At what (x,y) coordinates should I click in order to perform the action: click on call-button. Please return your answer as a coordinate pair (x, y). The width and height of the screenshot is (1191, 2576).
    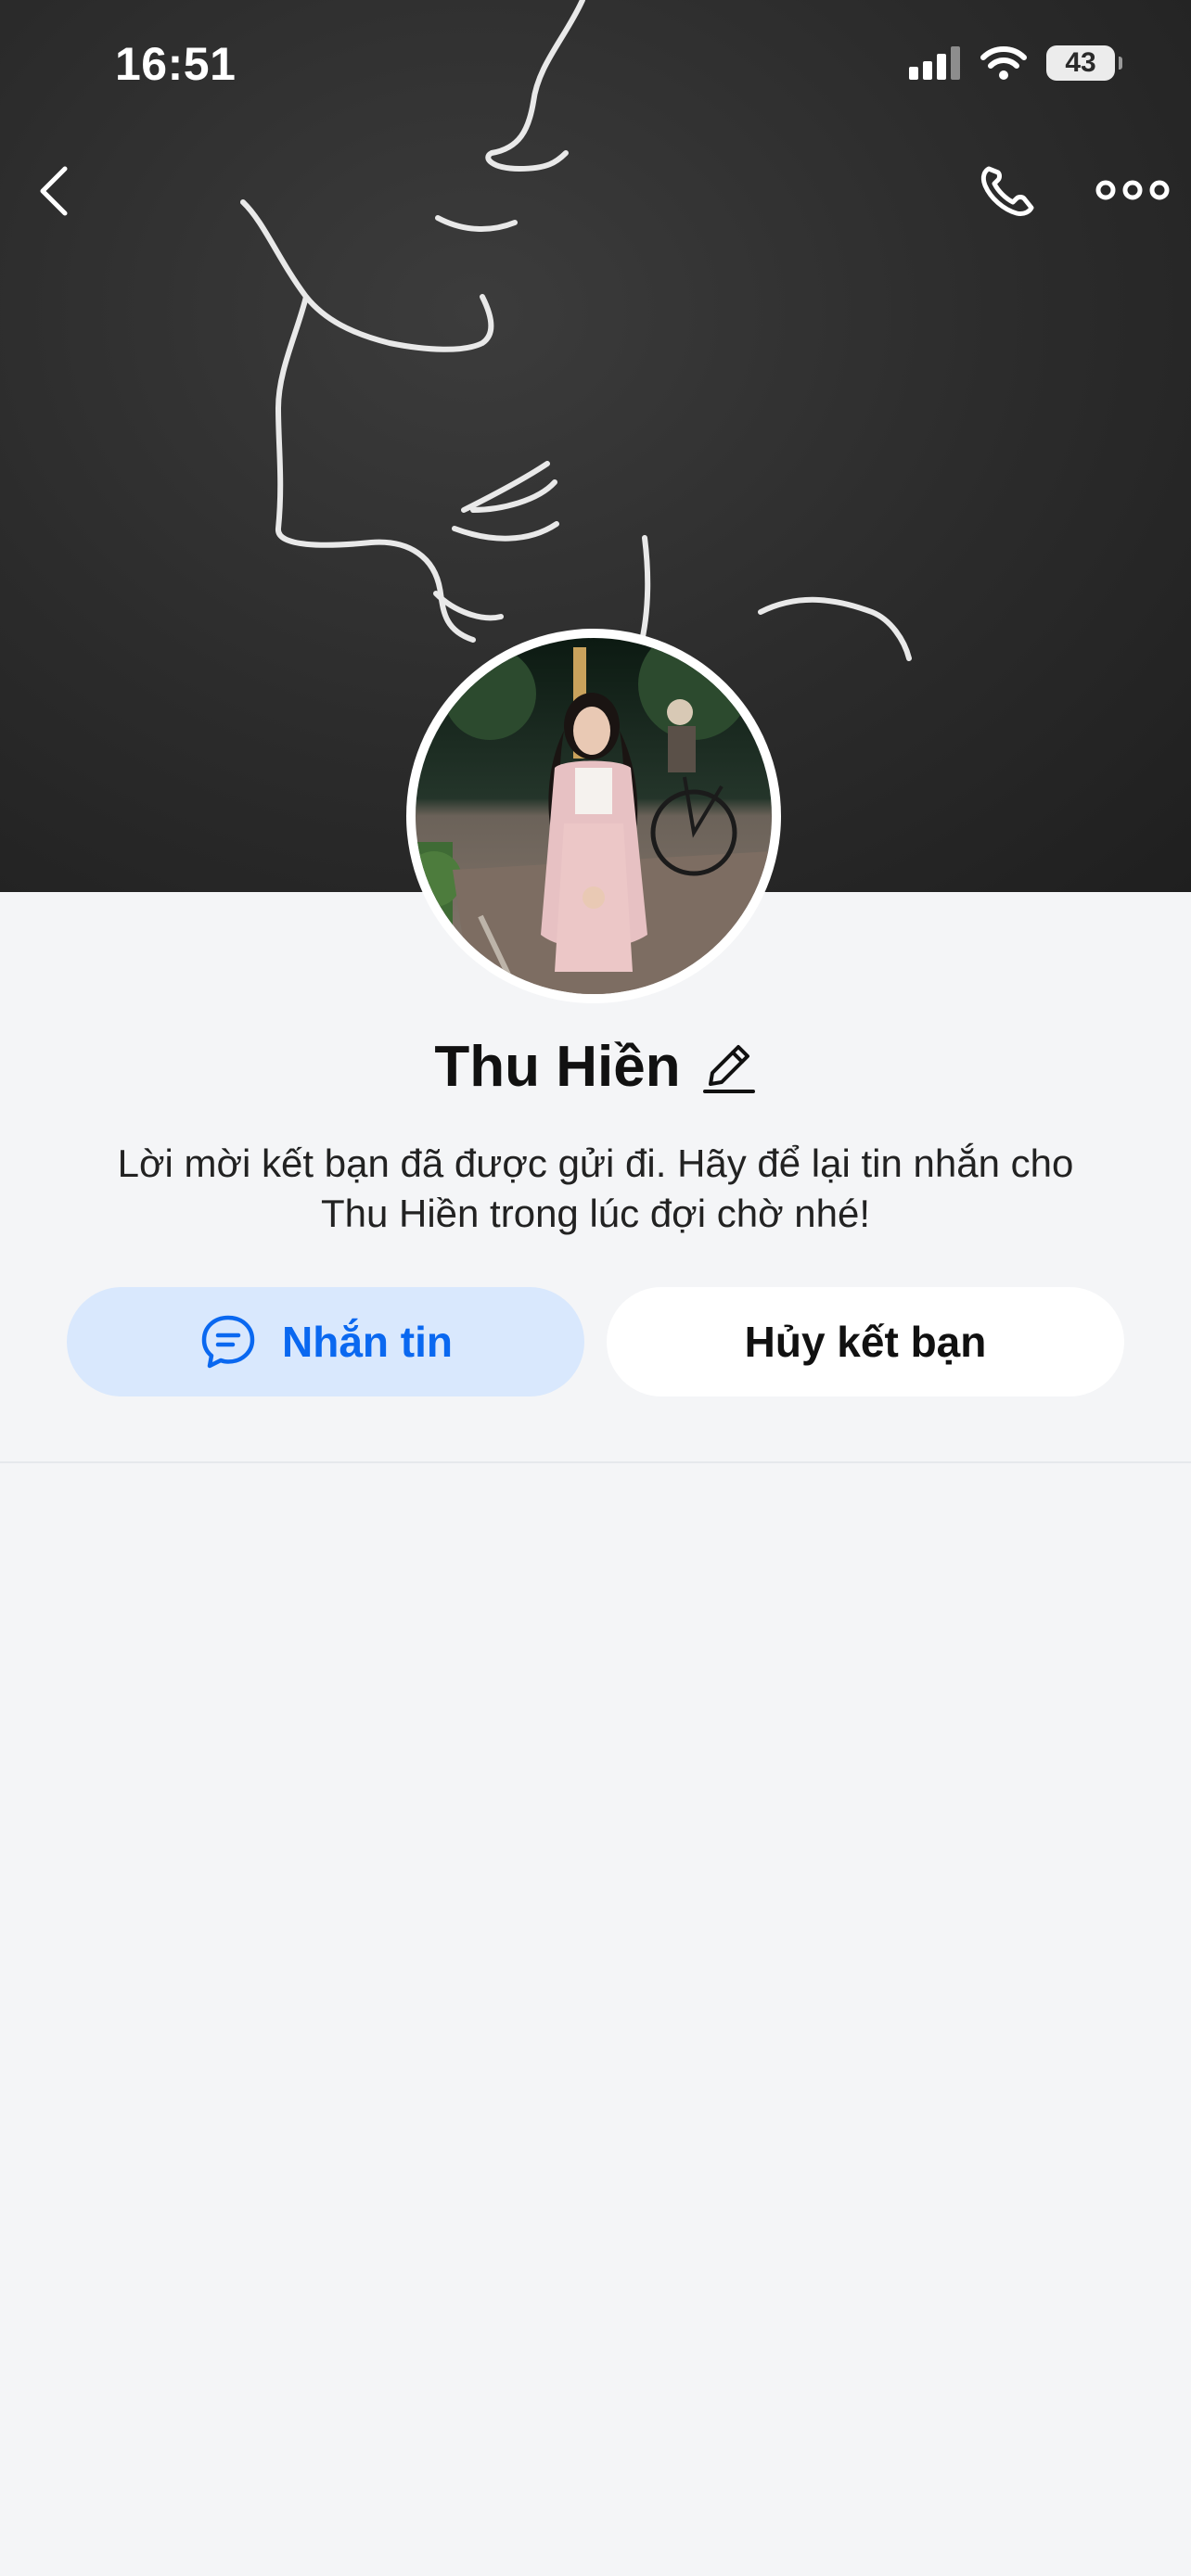
    Looking at the image, I should click on (1009, 191).